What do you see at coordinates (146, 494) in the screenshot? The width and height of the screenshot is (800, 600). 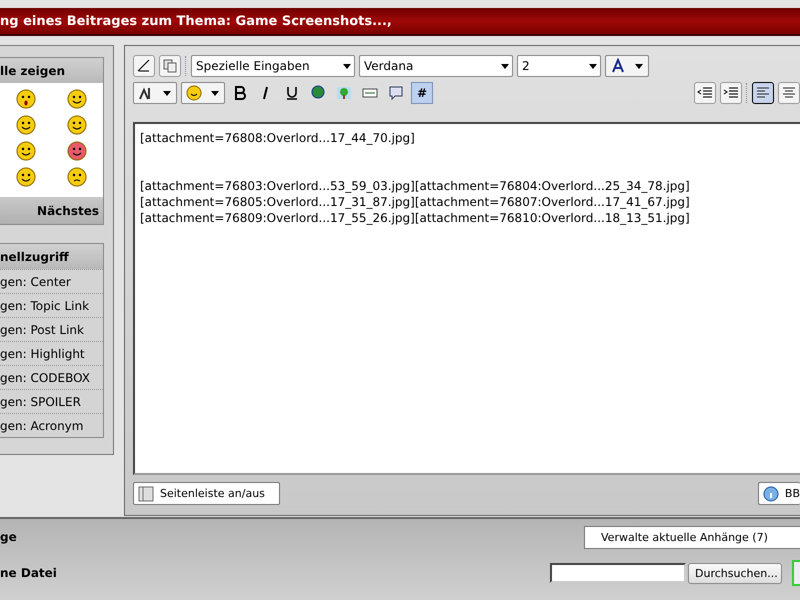 I see `sidebar-icon` at bounding box center [146, 494].